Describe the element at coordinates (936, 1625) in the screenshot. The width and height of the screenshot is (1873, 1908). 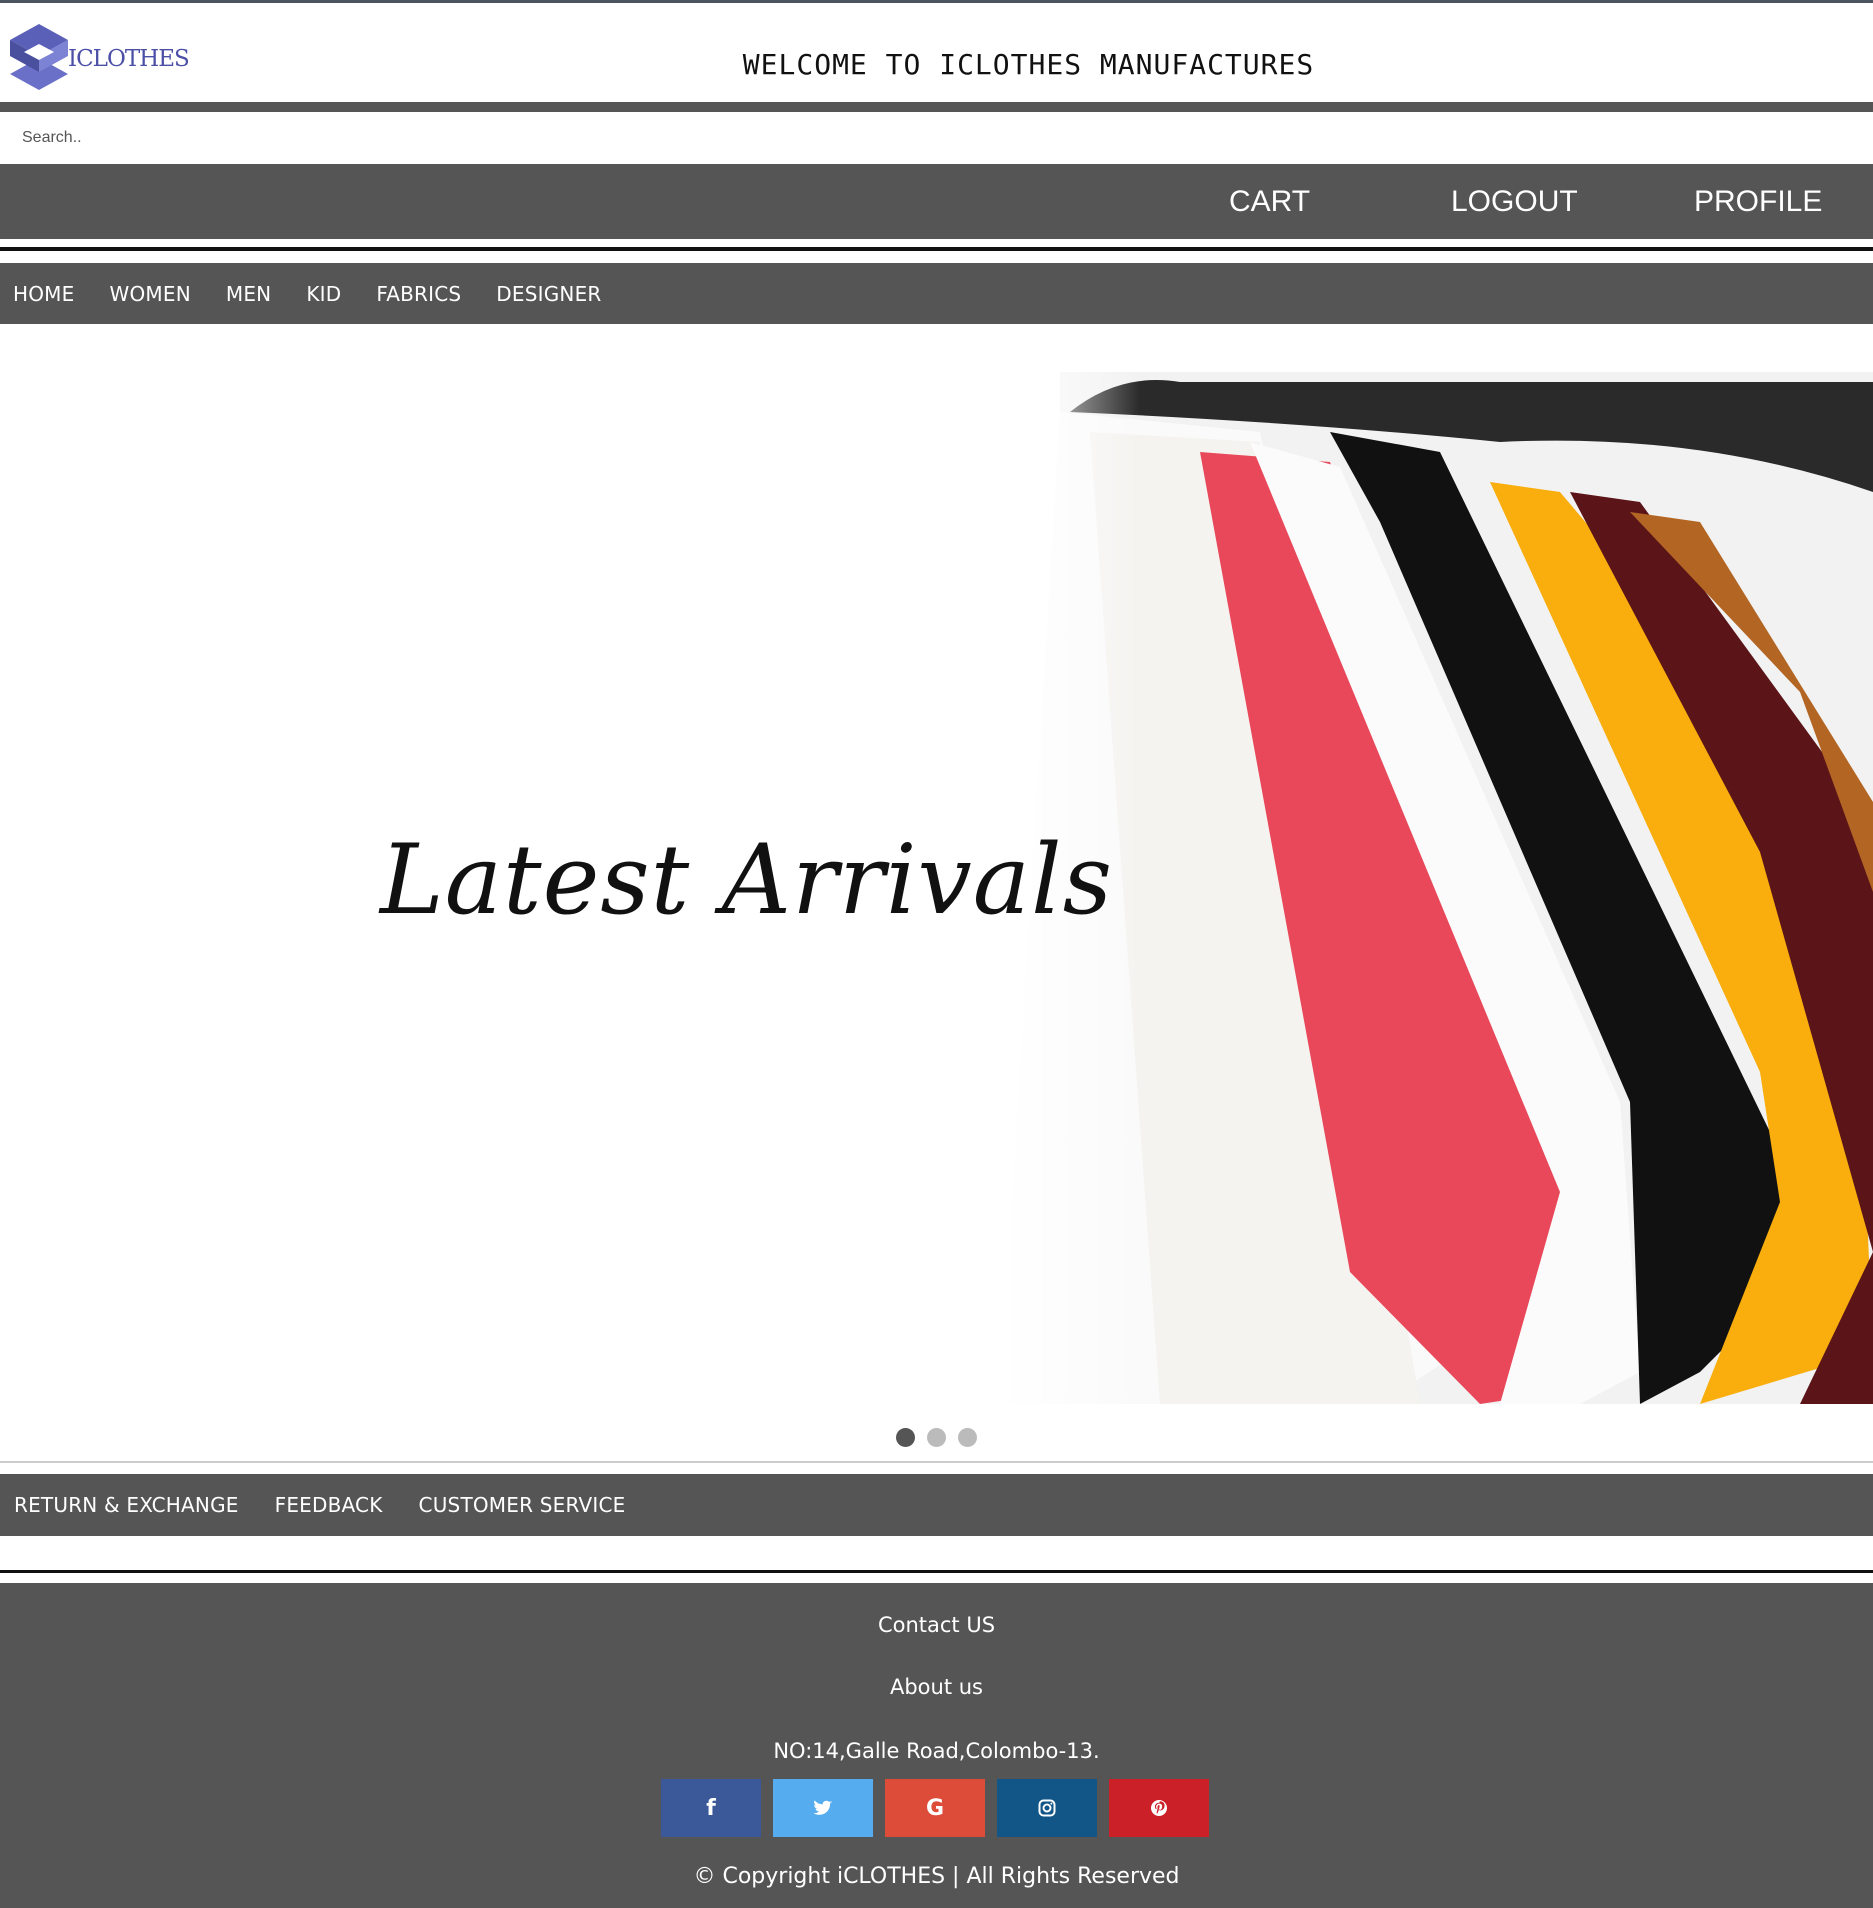
I see `contact-link: Contact US` at that location.